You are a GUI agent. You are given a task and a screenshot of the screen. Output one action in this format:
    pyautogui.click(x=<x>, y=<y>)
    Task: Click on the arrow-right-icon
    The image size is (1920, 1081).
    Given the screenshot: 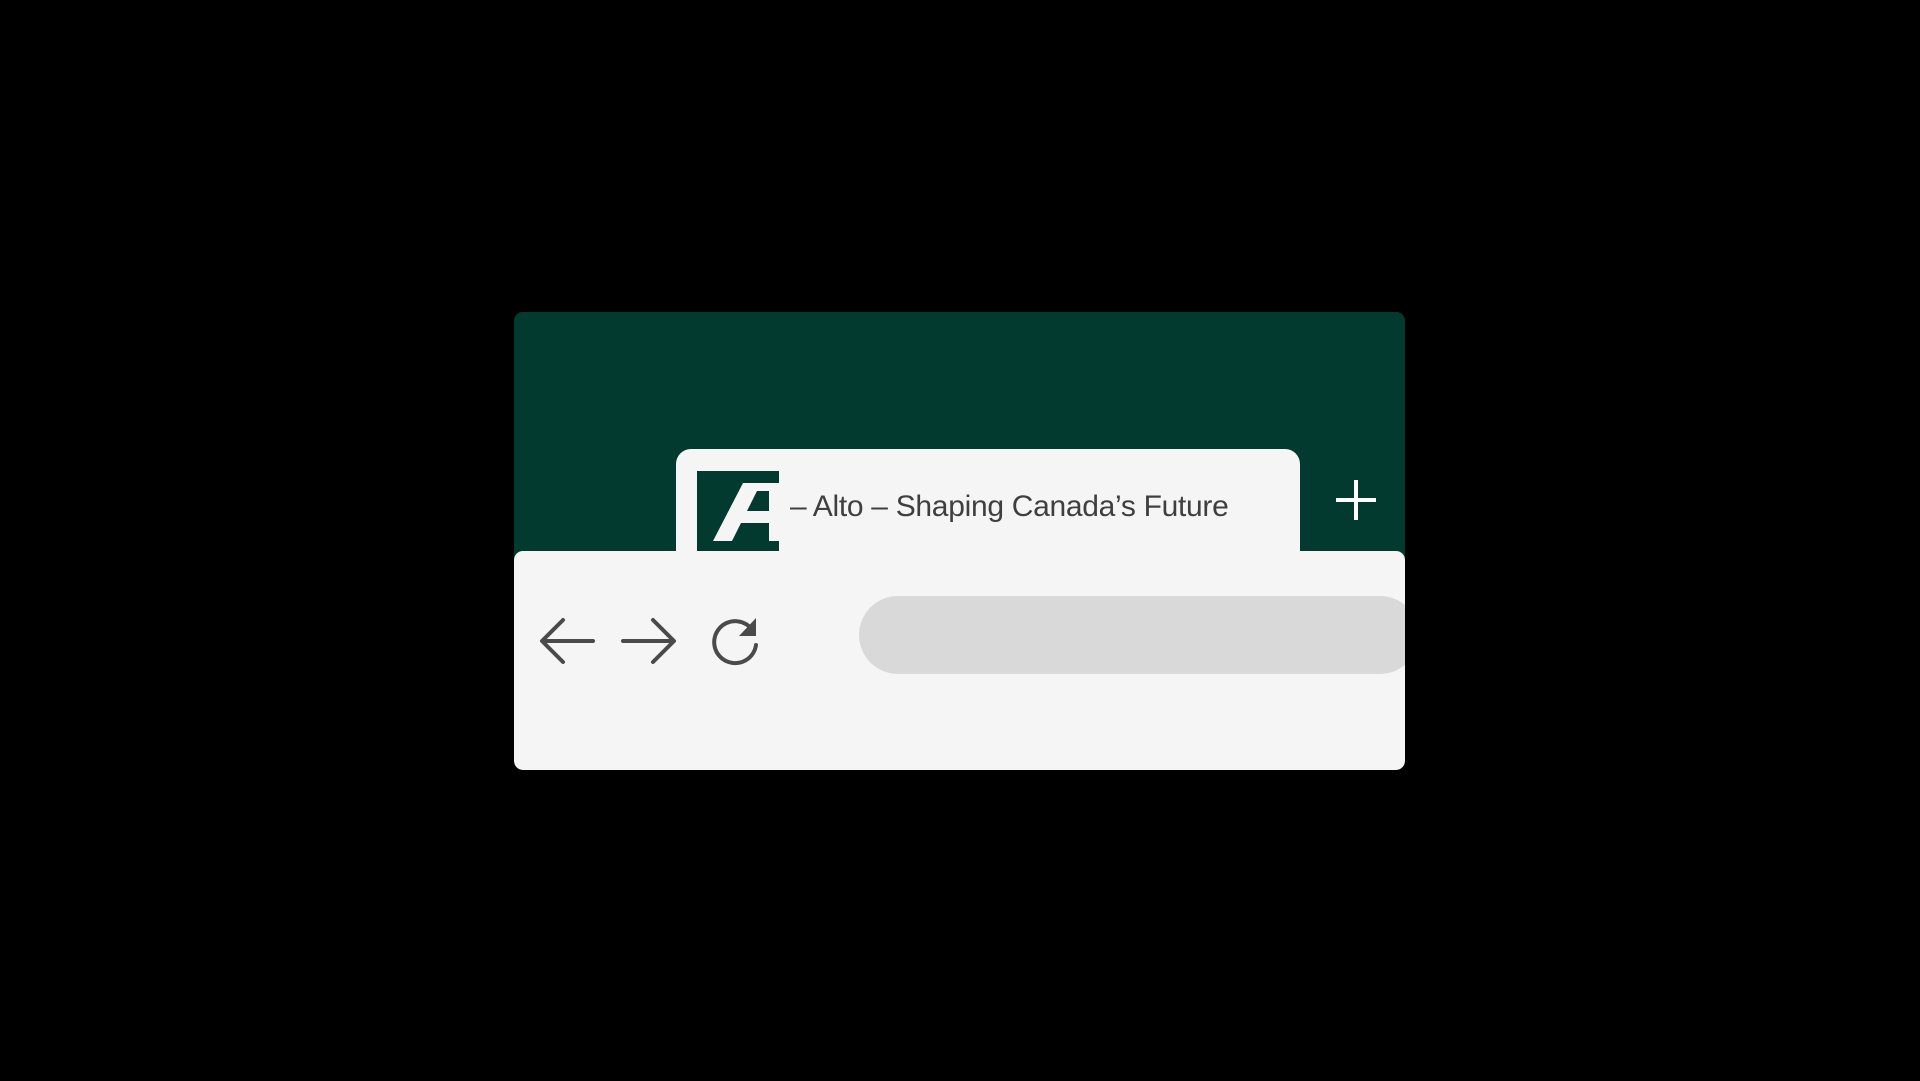 What is the action you would take?
    pyautogui.click(x=649, y=641)
    